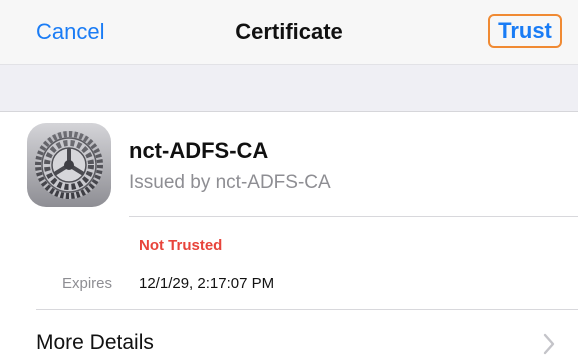  Describe the element at coordinates (69, 165) in the screenshot. I see `settings-gear-icon` at that location.